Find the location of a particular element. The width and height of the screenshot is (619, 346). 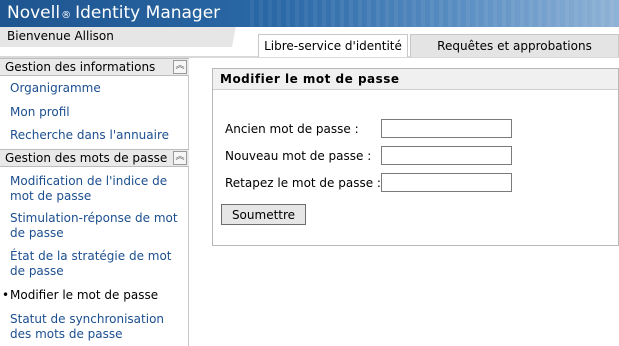

confirm-password-field is located at coordinates (446, 182).